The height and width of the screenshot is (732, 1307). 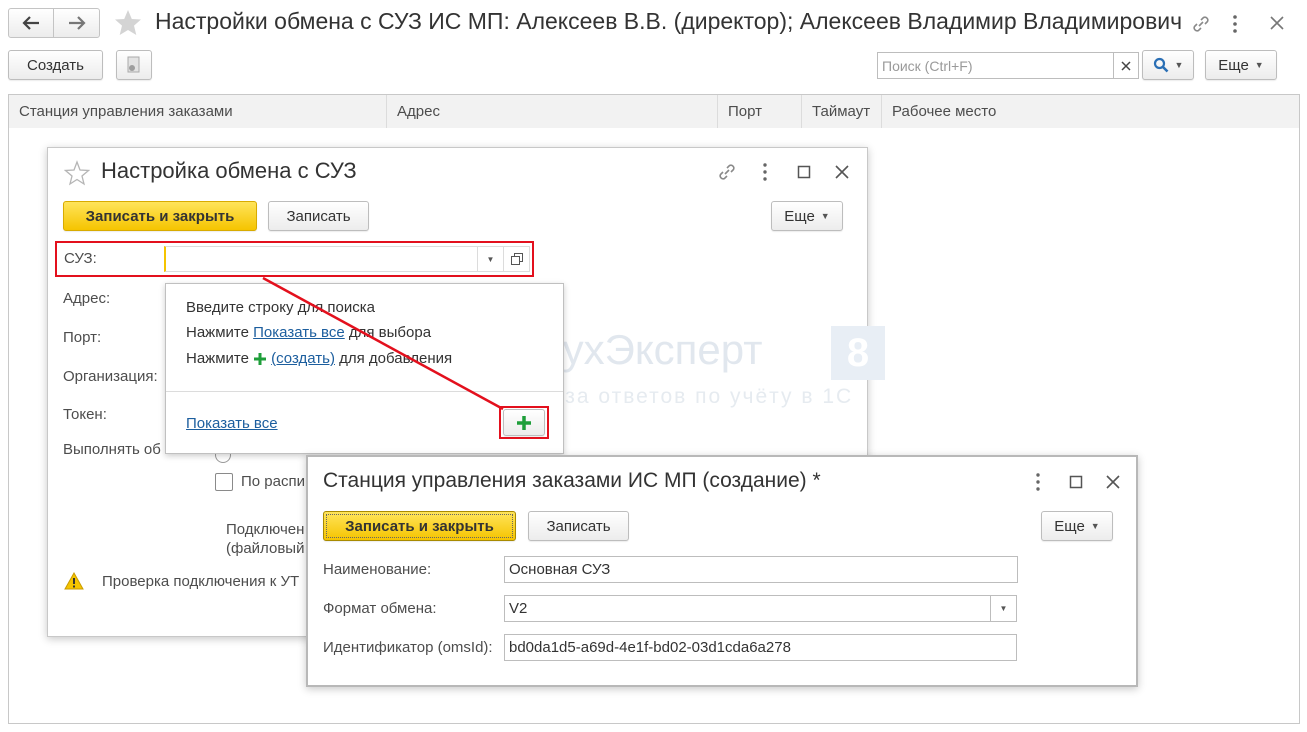 I want to click on suz-open-button, so click(x=517, y=259).